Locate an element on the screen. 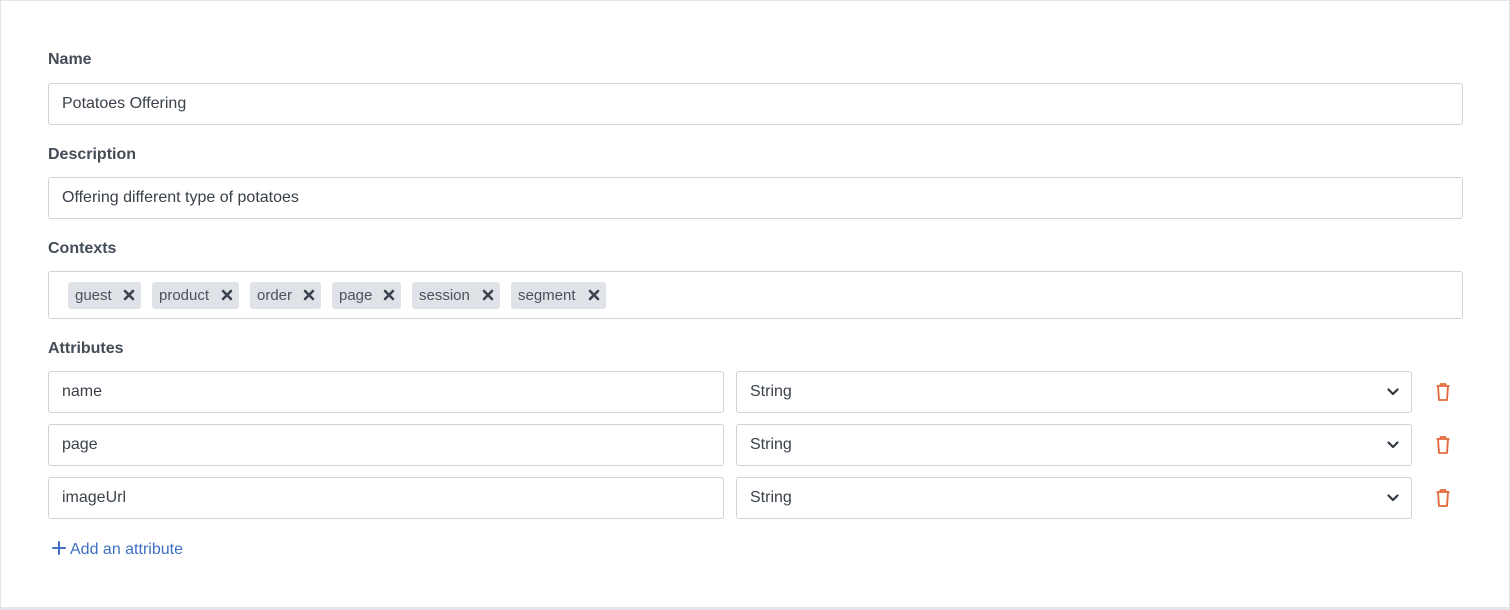 The width and height of the screenshot is (1510, 610). context-chip-session: session is located at coordinates (456, 295).